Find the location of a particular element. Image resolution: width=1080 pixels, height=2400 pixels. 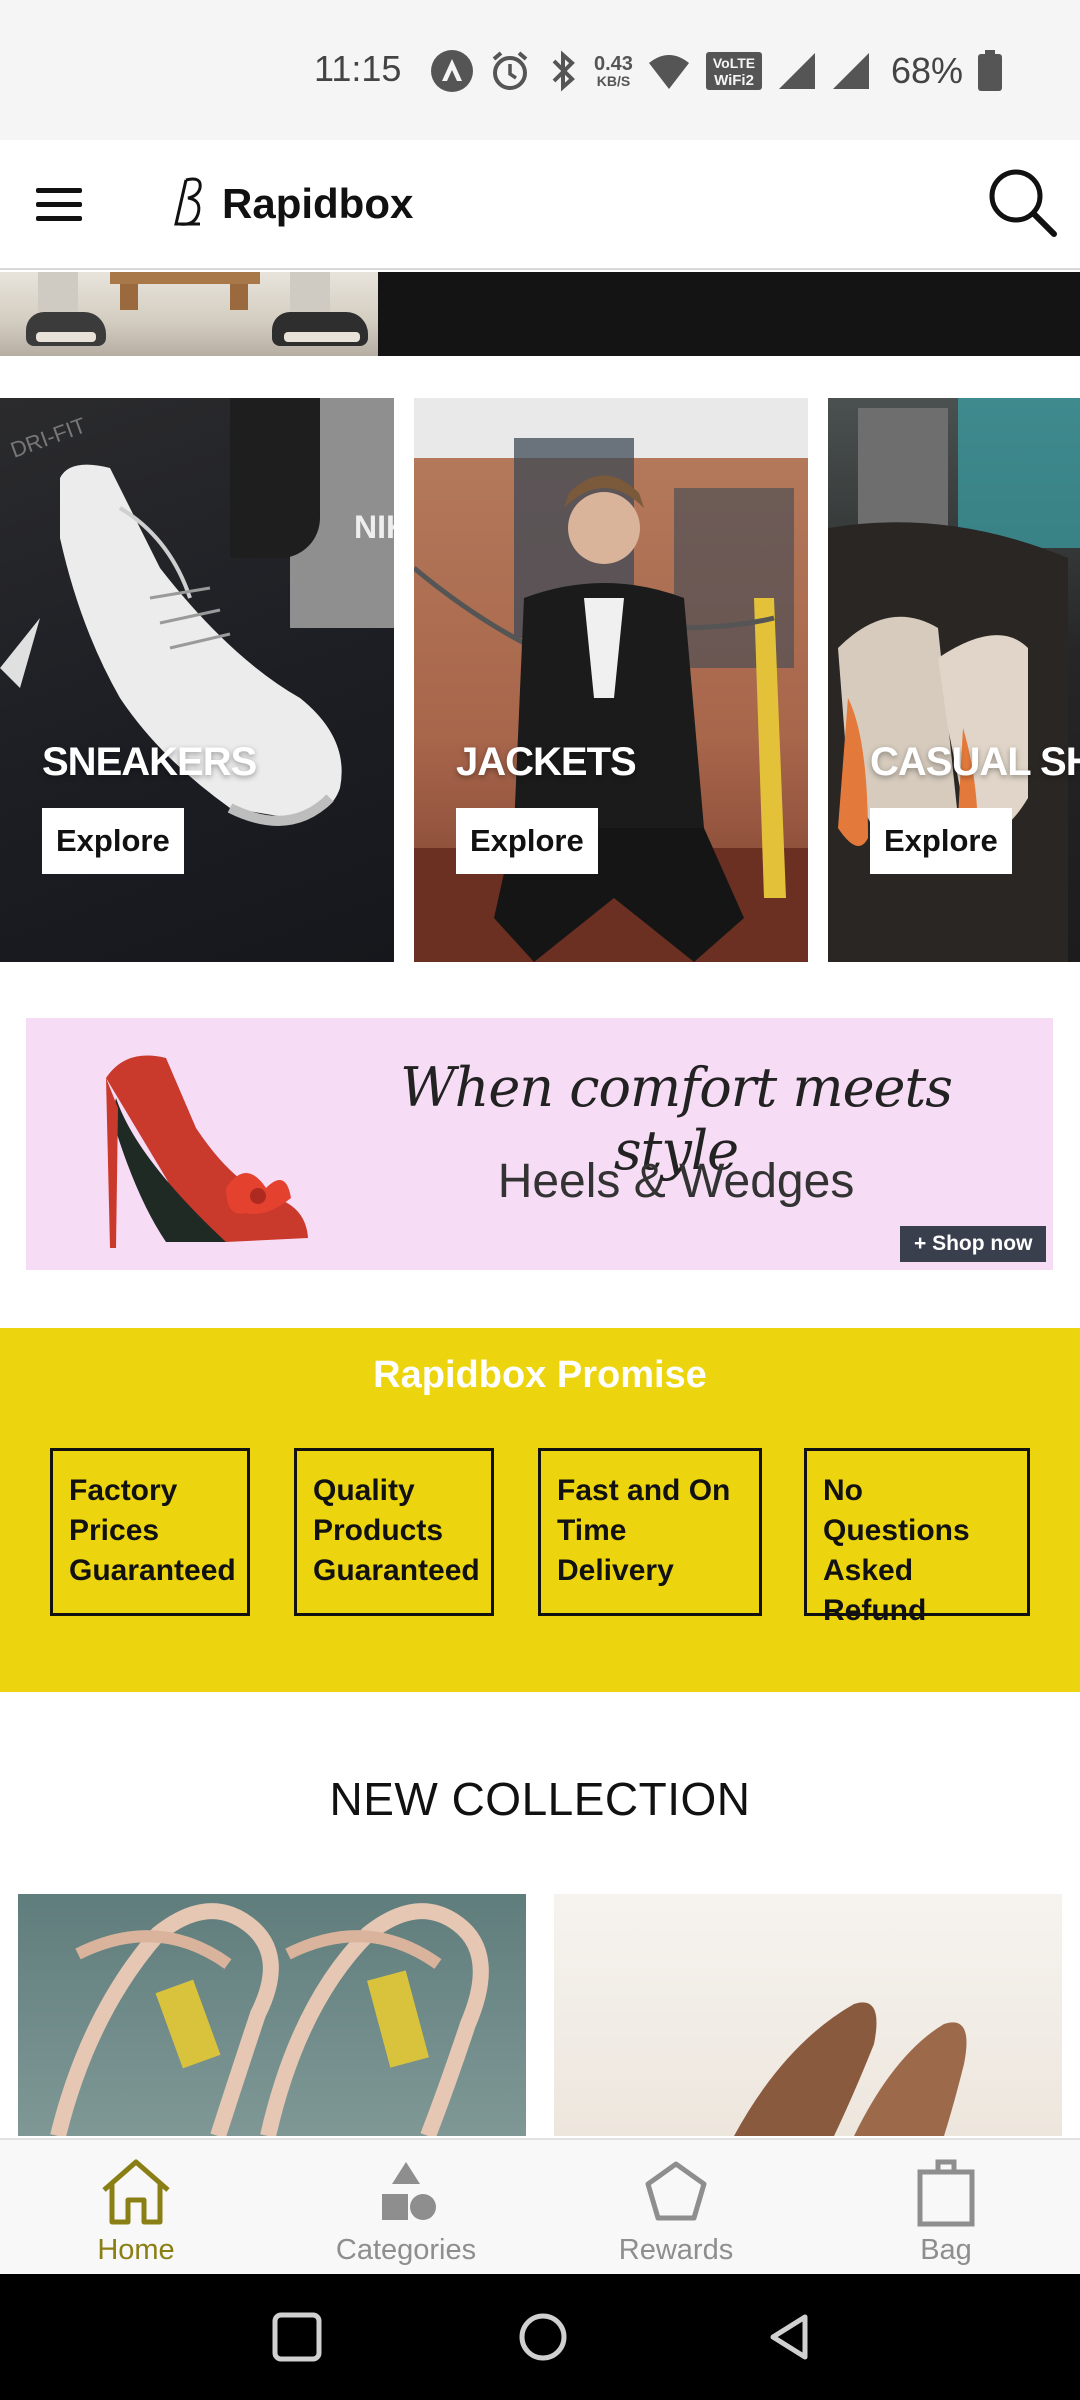

system-navigation-bar is located at coordinates (540, 2337).